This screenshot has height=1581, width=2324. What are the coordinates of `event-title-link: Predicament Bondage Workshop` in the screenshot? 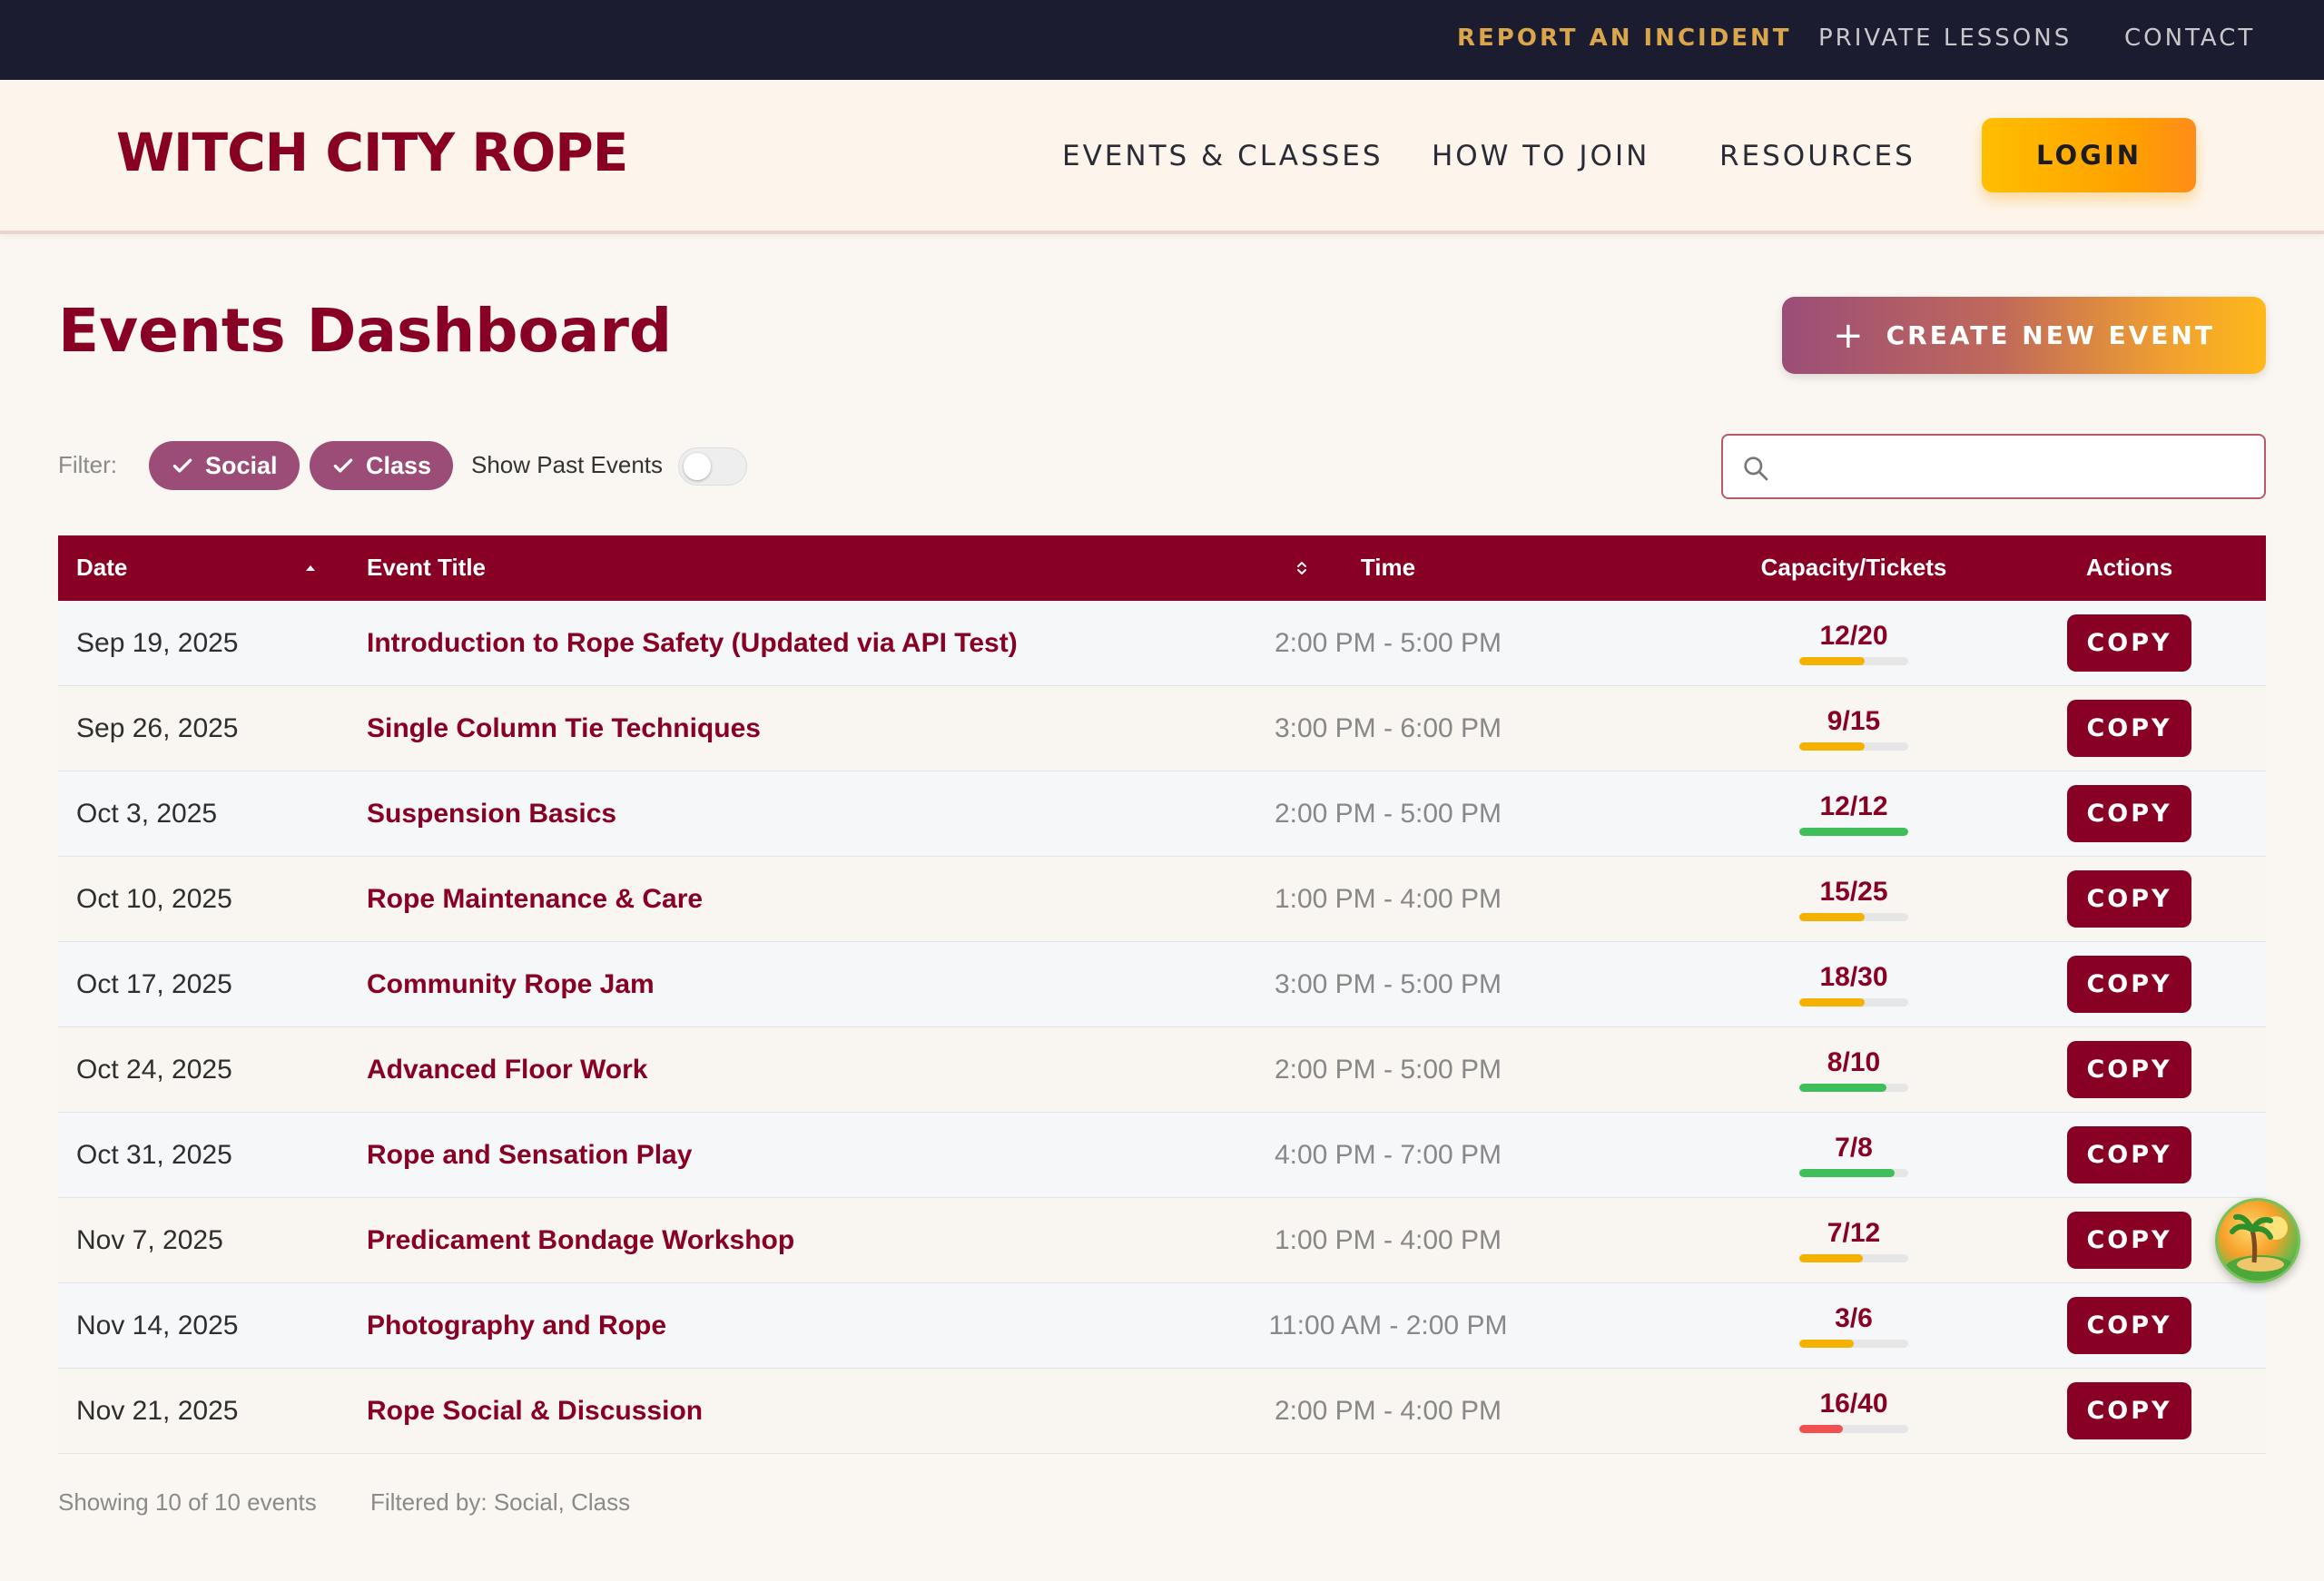 It's located at (580, 1240).